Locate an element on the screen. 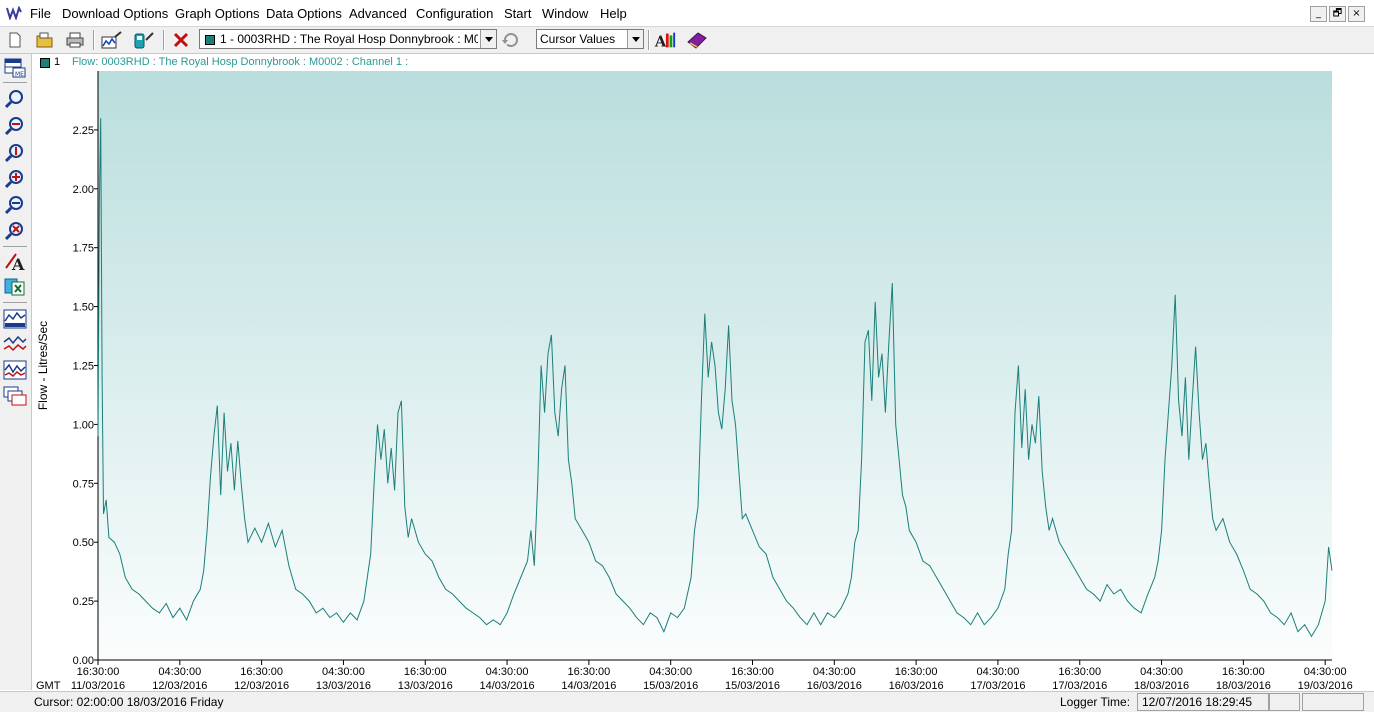 This screenshot has width=1374, height=712. y-tick-label: 1.00 is located at coordinates (83, 425).